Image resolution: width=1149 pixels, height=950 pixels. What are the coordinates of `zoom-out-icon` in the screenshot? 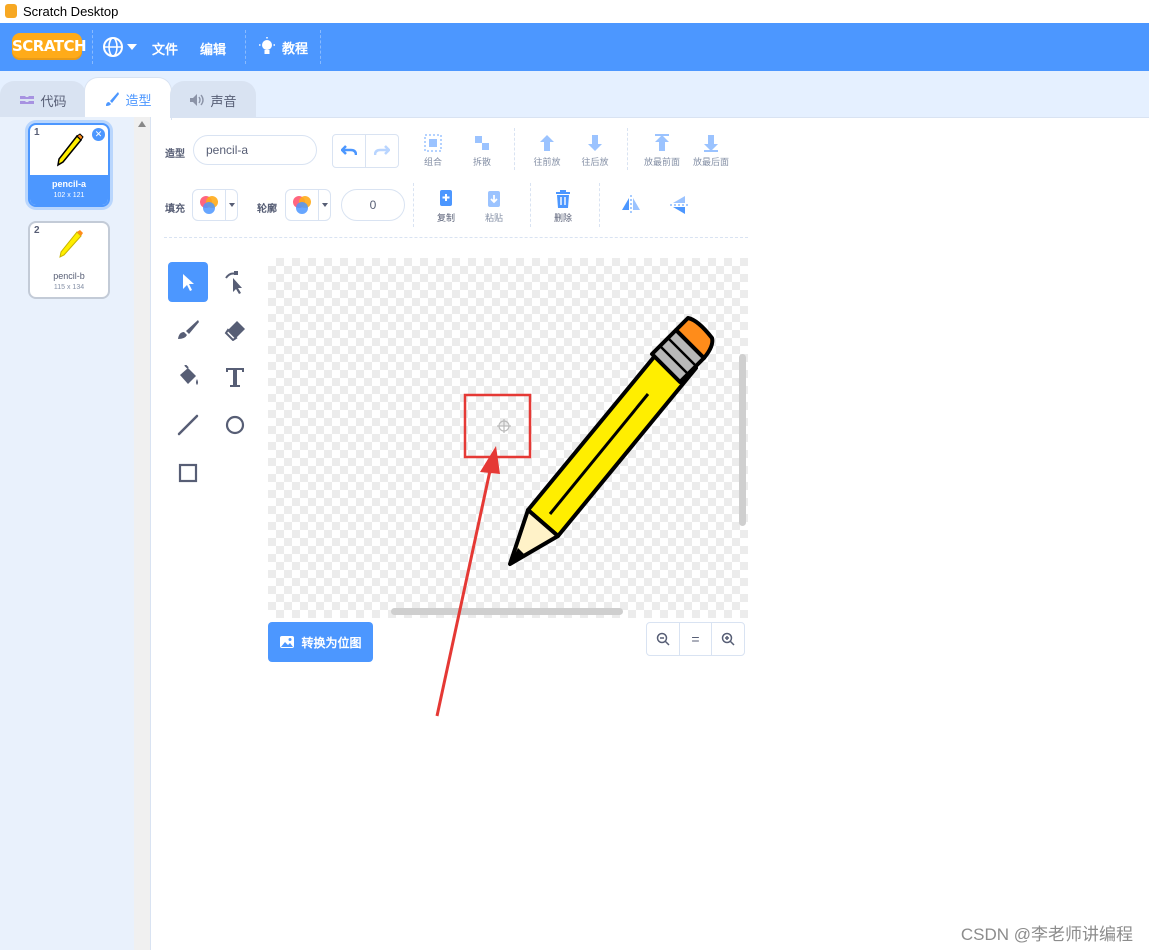 It's located at (663, 639).